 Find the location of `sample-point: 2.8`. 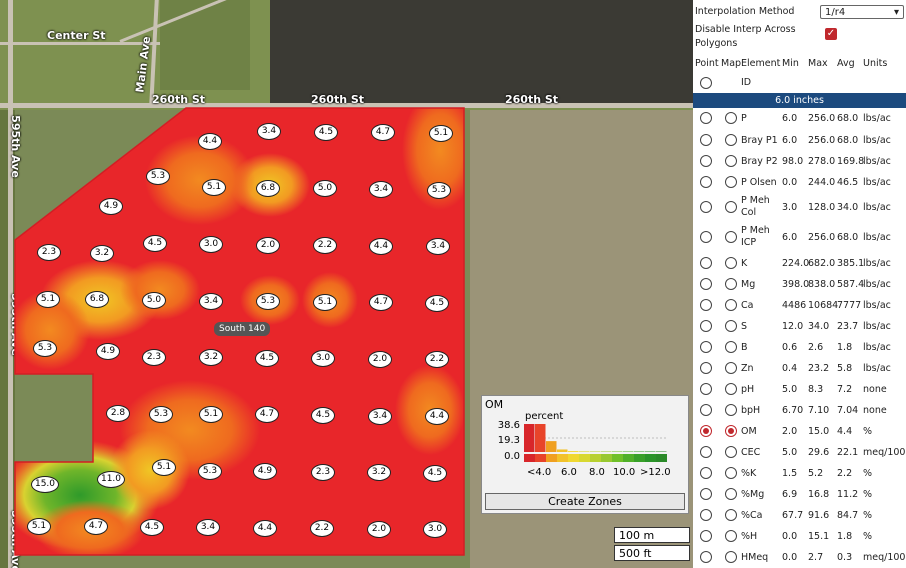

sample-point: 2.8 is located at coordinates (118, 413).